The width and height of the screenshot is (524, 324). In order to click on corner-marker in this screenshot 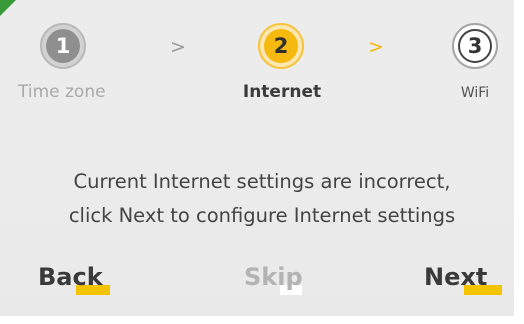, I will do `click(8, 8)`.